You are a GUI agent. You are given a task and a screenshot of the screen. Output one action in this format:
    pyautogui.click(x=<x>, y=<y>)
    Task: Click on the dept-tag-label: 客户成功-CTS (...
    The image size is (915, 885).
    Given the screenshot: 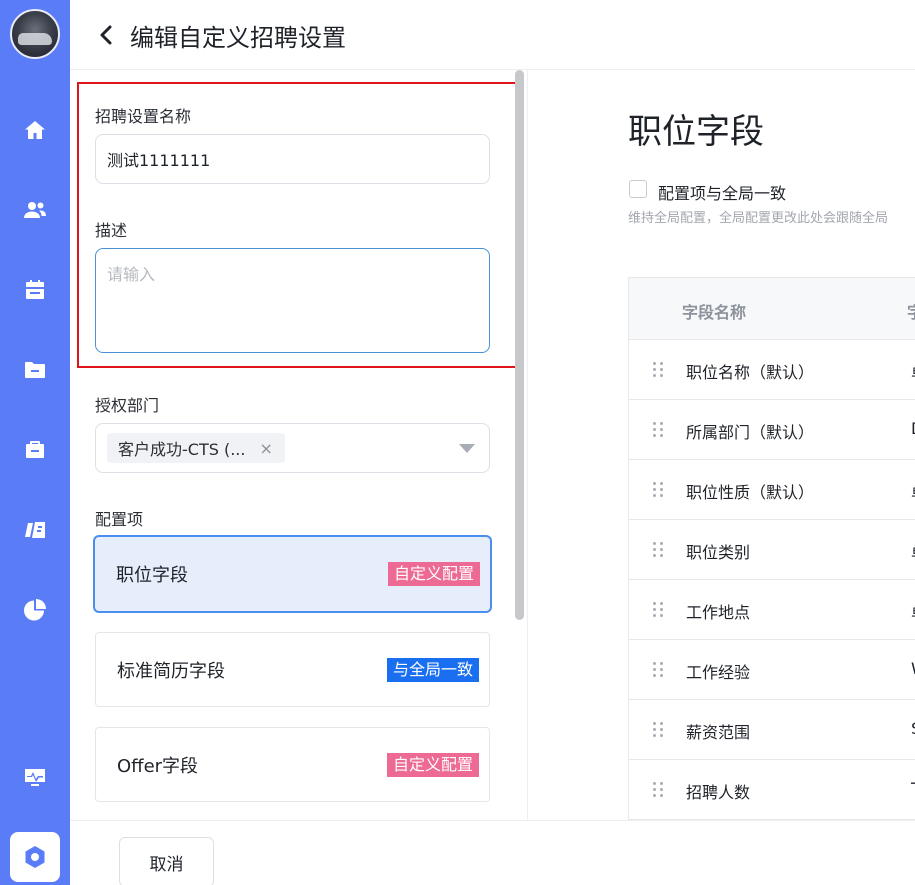 What is the action you would take?
    pyautogui.click(x=182, y=449)
    